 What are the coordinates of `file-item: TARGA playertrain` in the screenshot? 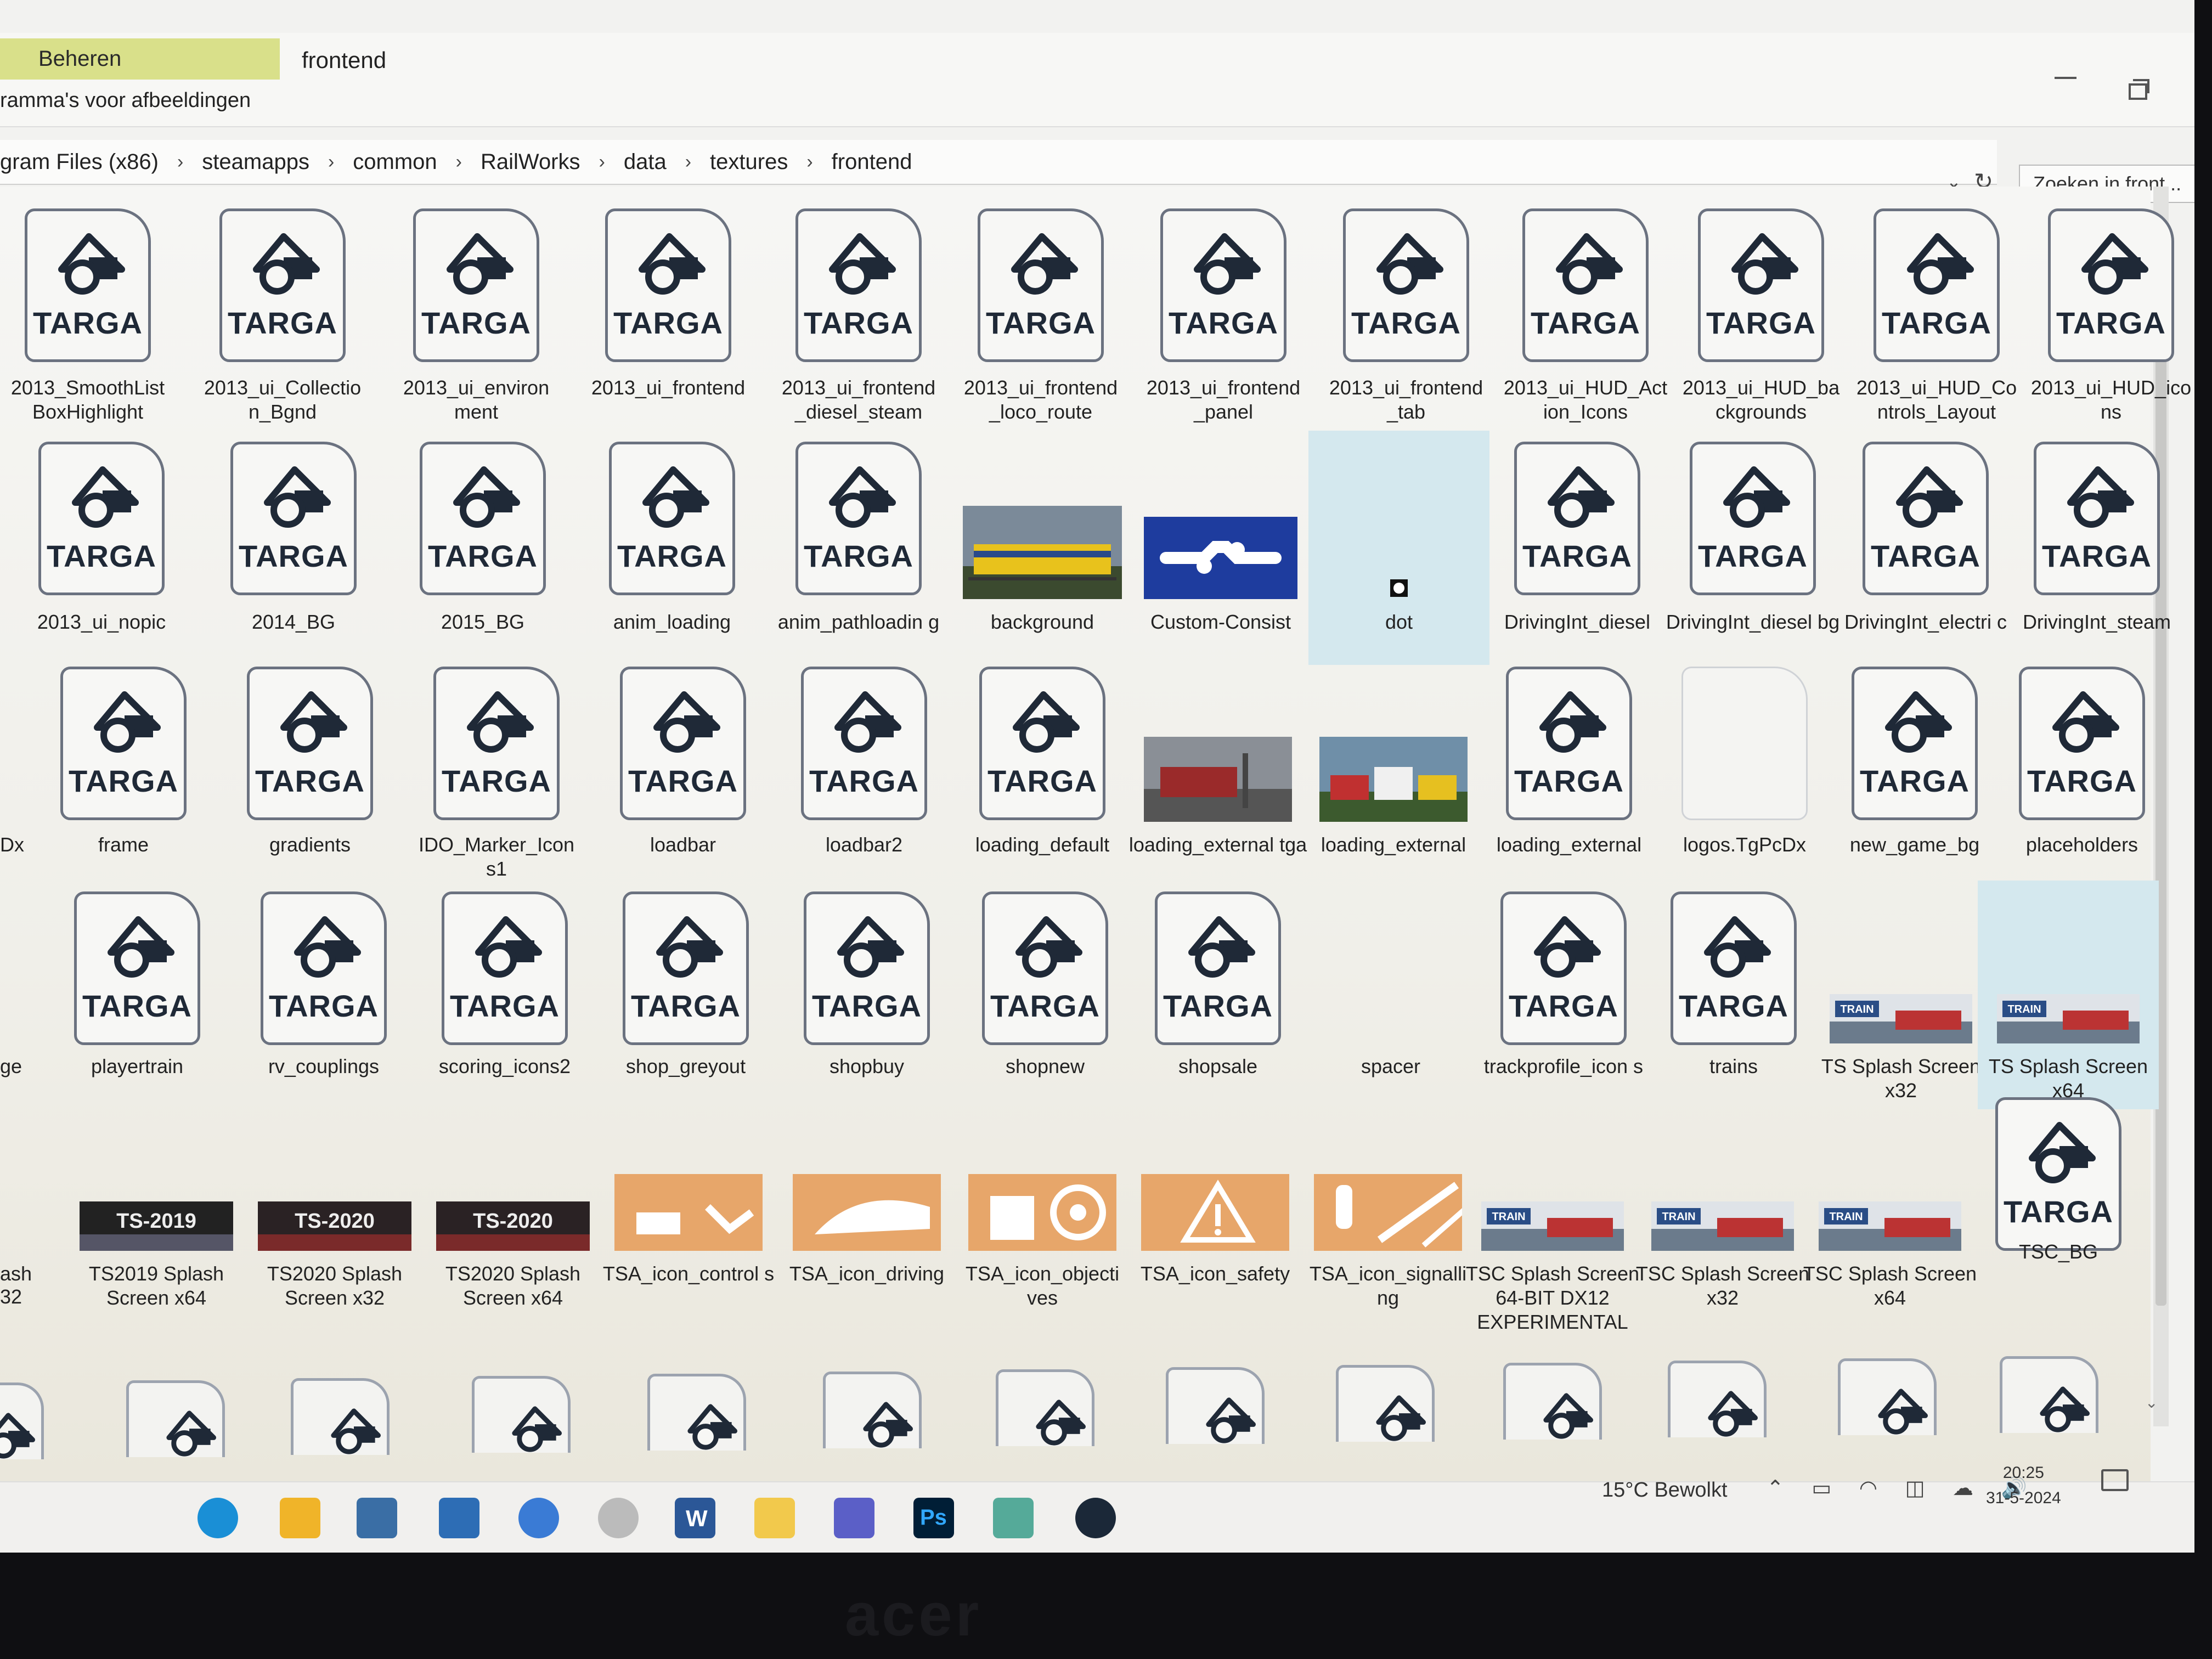 It's located at (137, 995).